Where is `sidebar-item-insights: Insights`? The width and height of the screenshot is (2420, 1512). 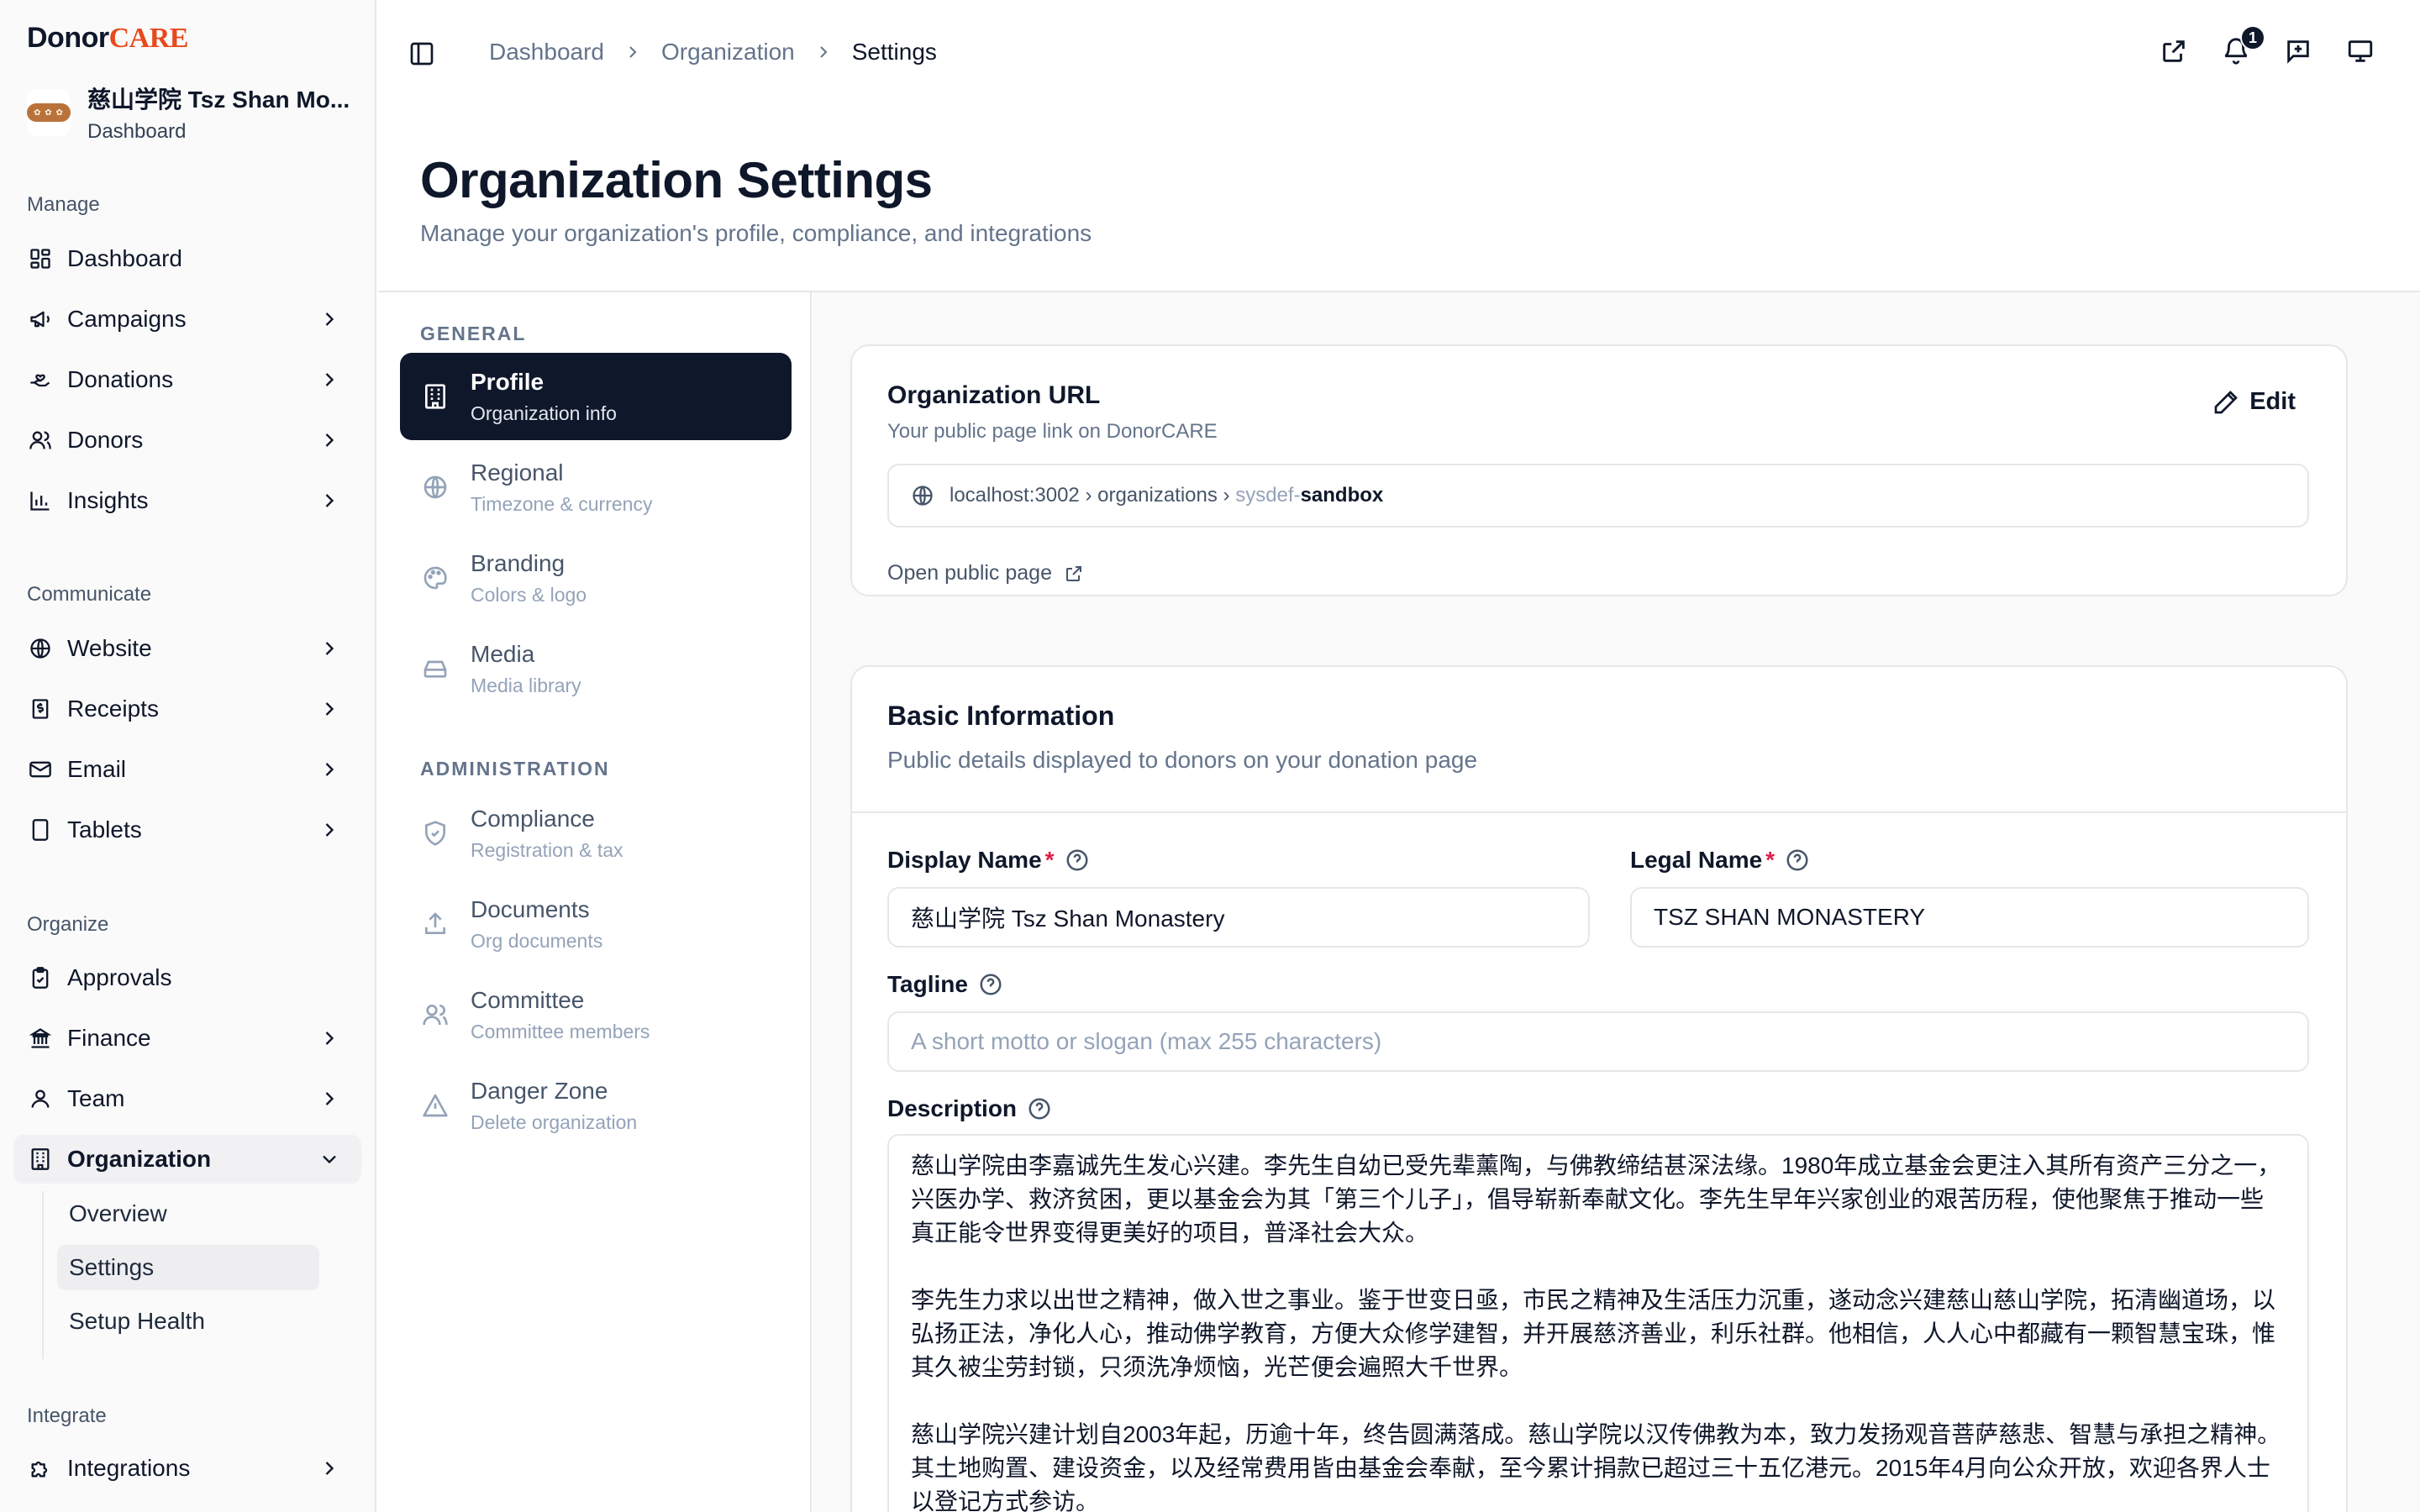
sidebar-item-insights: Insights is located at coordinates (187, 500).